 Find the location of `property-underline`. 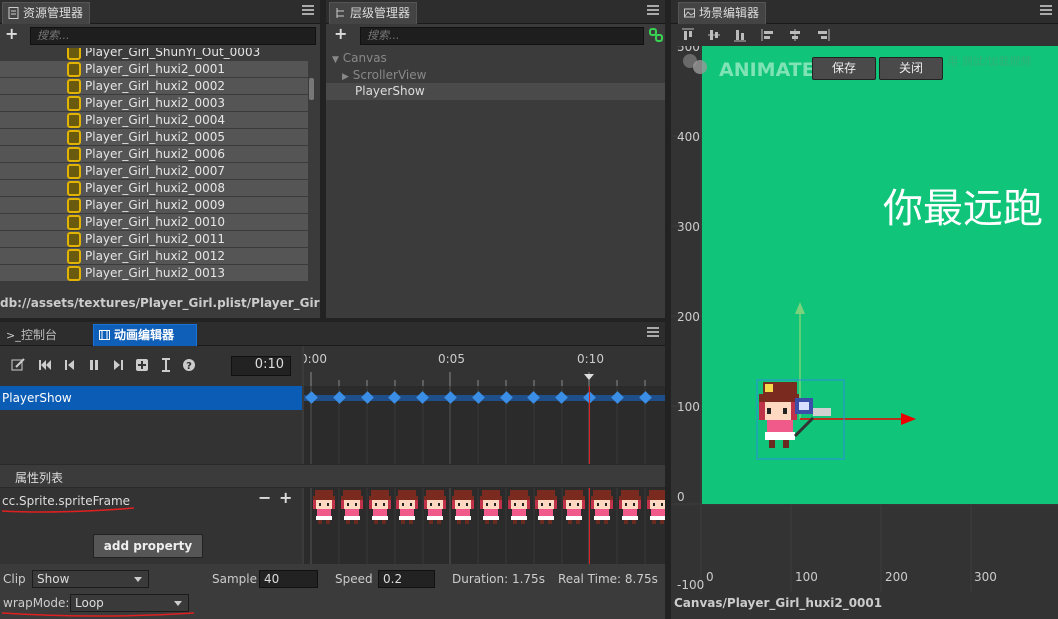

property-underline is located at coordinates (68, 510).